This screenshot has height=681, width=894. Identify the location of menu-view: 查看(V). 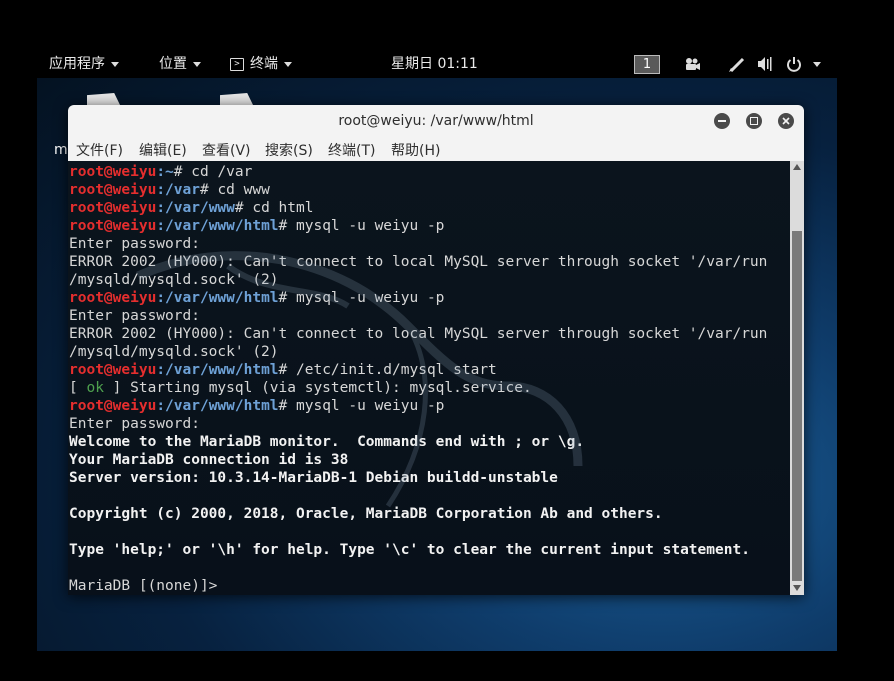
(226, 150).